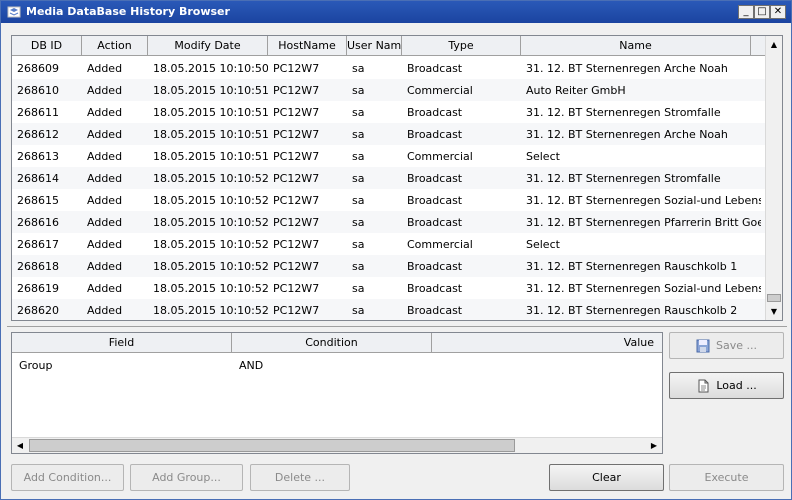 The image size is (792, 500). I want to click on close-icon: ✕, so click(778, 11).